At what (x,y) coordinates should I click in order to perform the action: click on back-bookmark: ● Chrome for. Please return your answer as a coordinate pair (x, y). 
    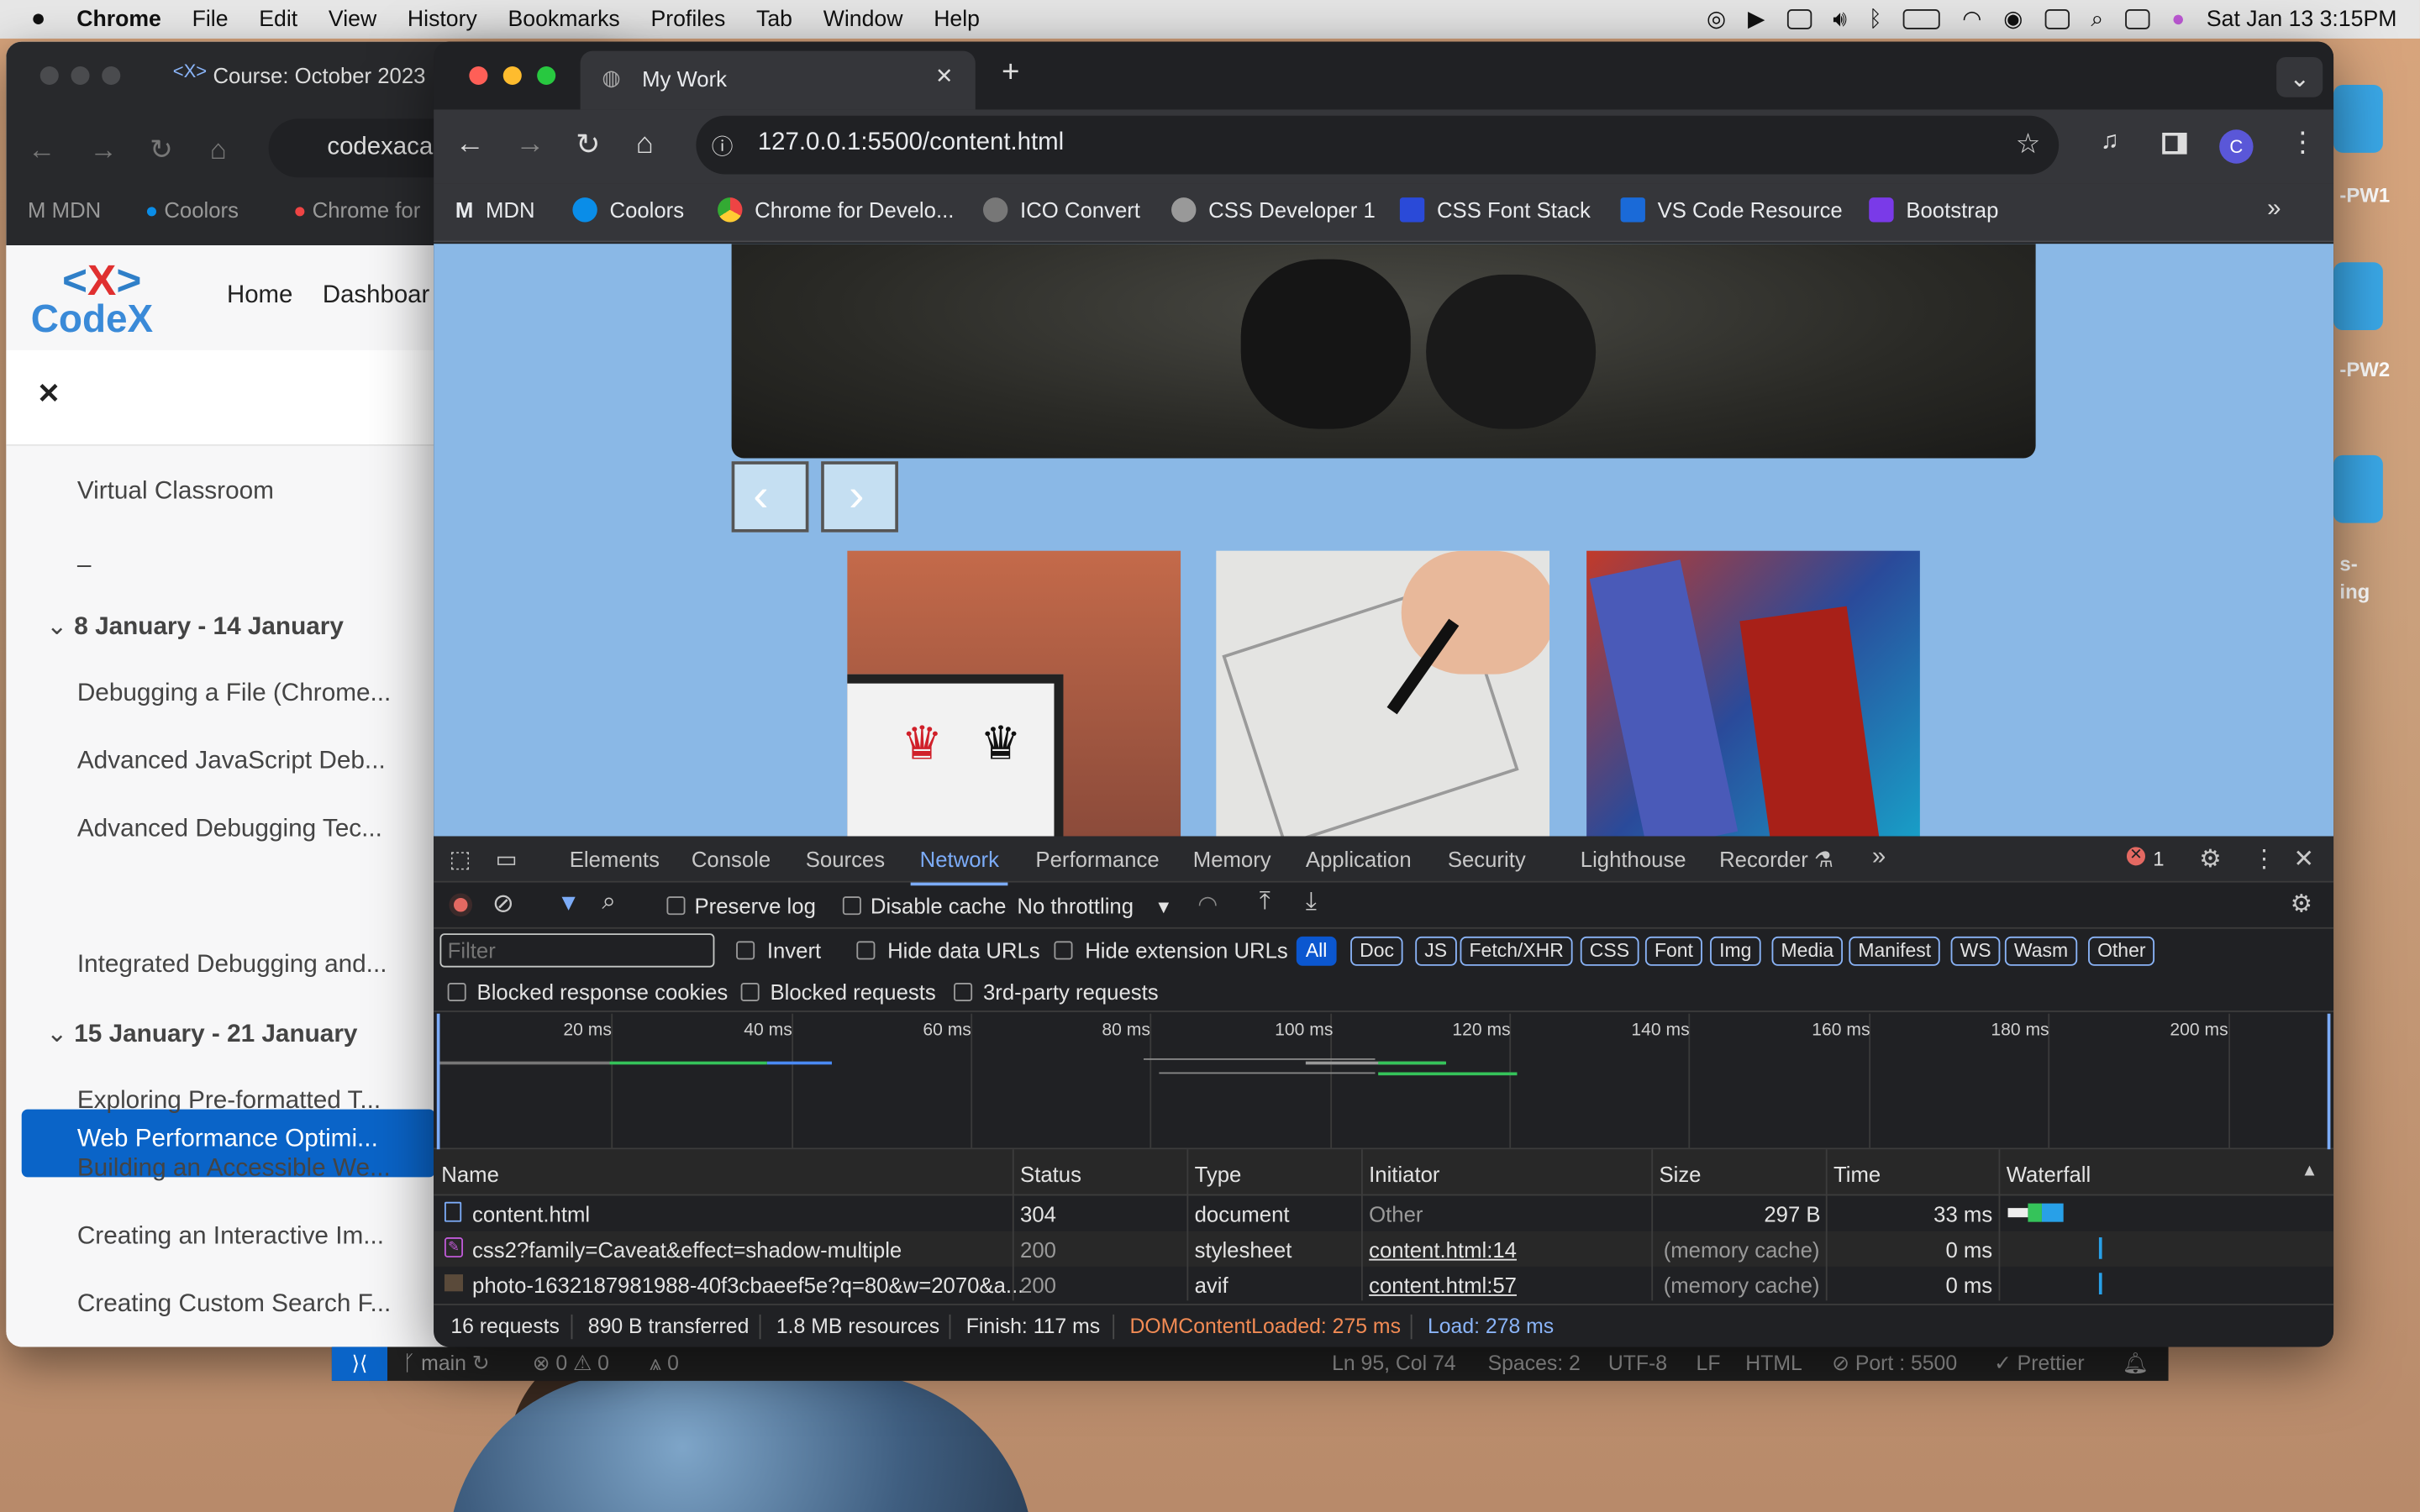
    Looking at the image, I should click on (356, 209).